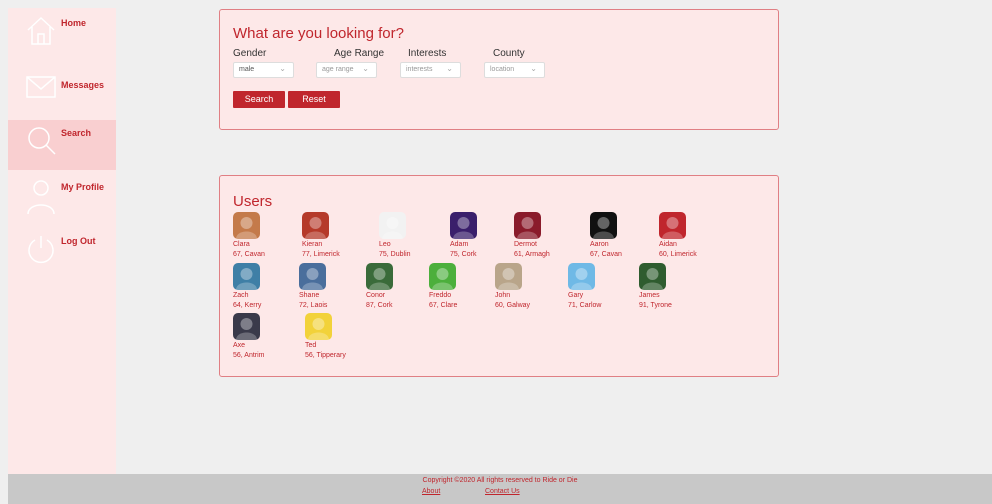 This screenshot has width=992, height=504. I want to click on user-name: Axe, so click(268, 345).